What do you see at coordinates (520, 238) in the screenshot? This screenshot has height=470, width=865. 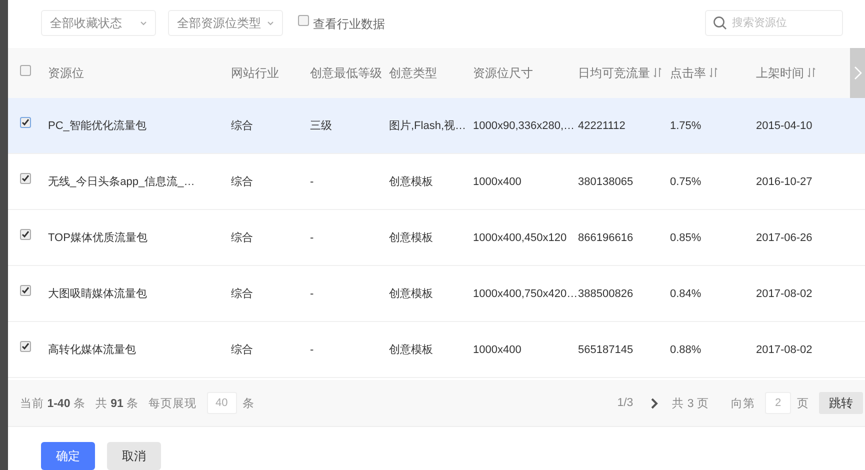 I see `table-cell: 1000x400,450x120` at bounding box center [520, 238].